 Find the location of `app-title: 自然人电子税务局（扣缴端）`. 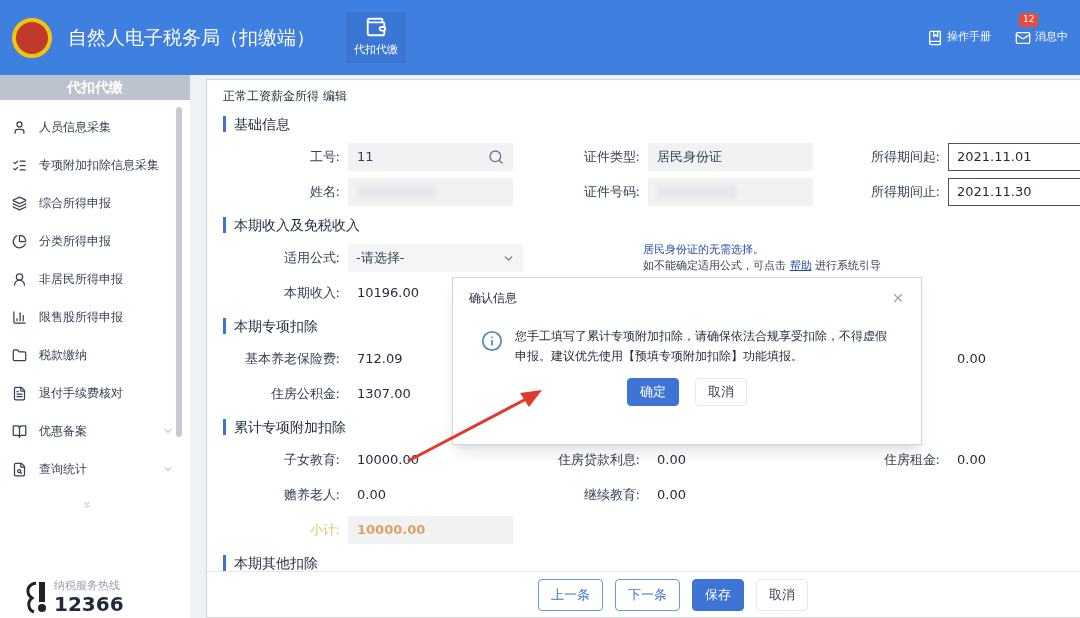

app-title: 自然人电子税务局（扣缴端） is located at coordinates (192, 38).